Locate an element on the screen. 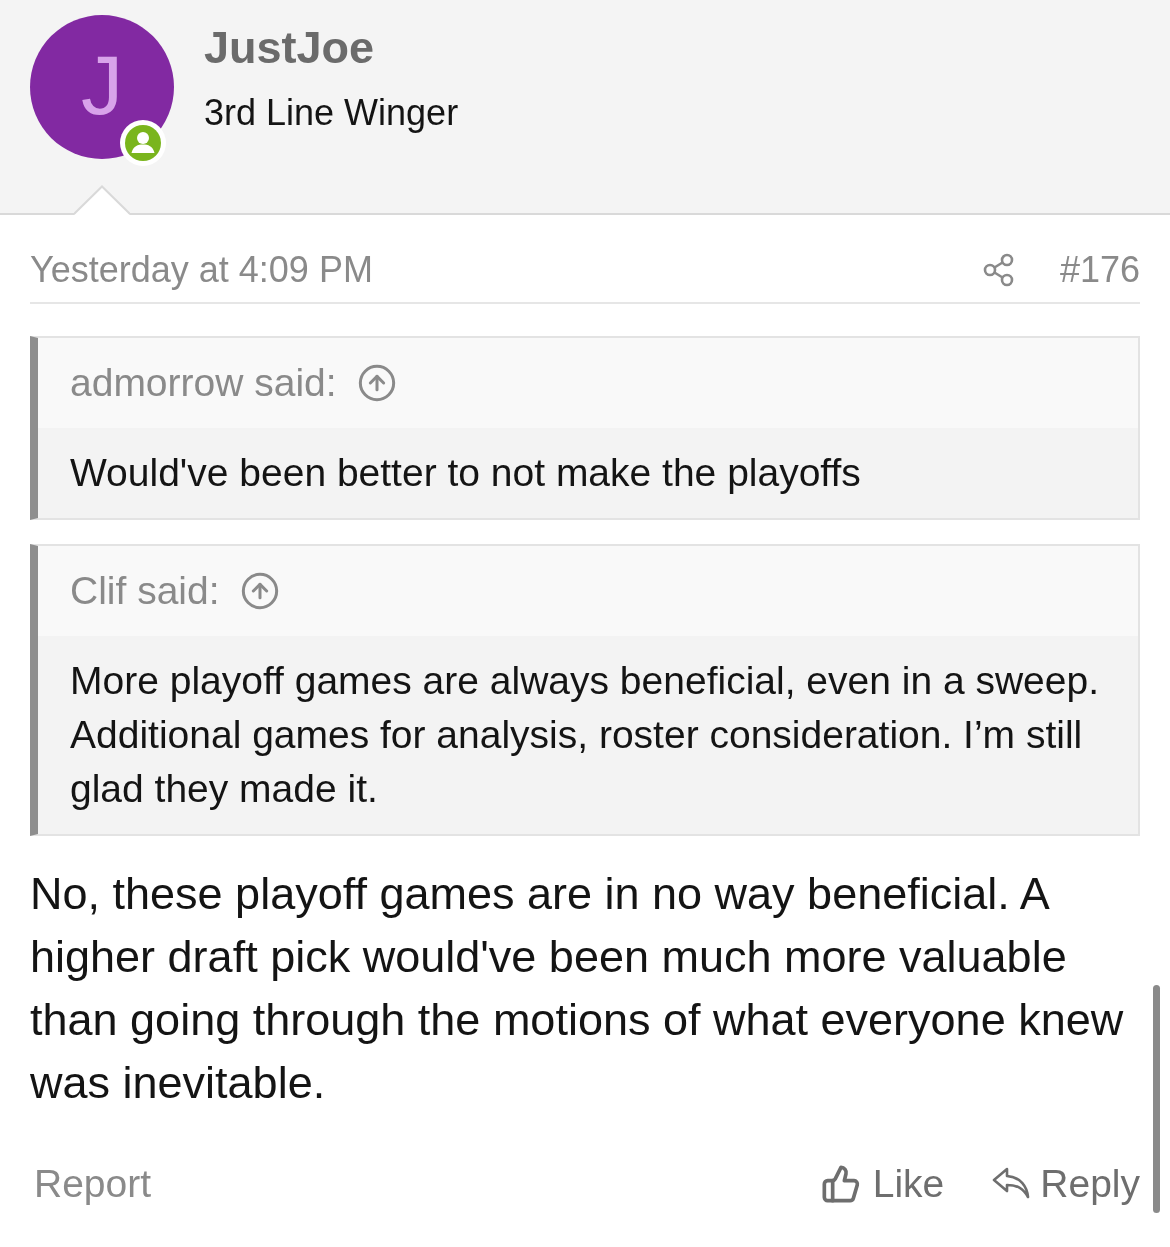  thumbs-up-icon is located at coordinates (840, 1184).